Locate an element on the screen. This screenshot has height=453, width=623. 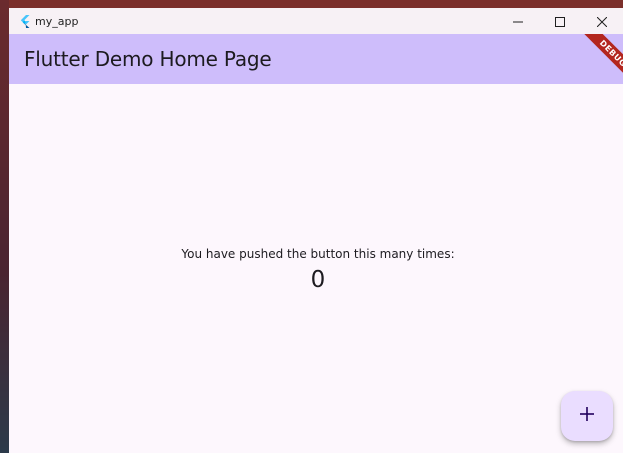
page-title: Flutter Demo Home Page is located at coordinates (148, 59).